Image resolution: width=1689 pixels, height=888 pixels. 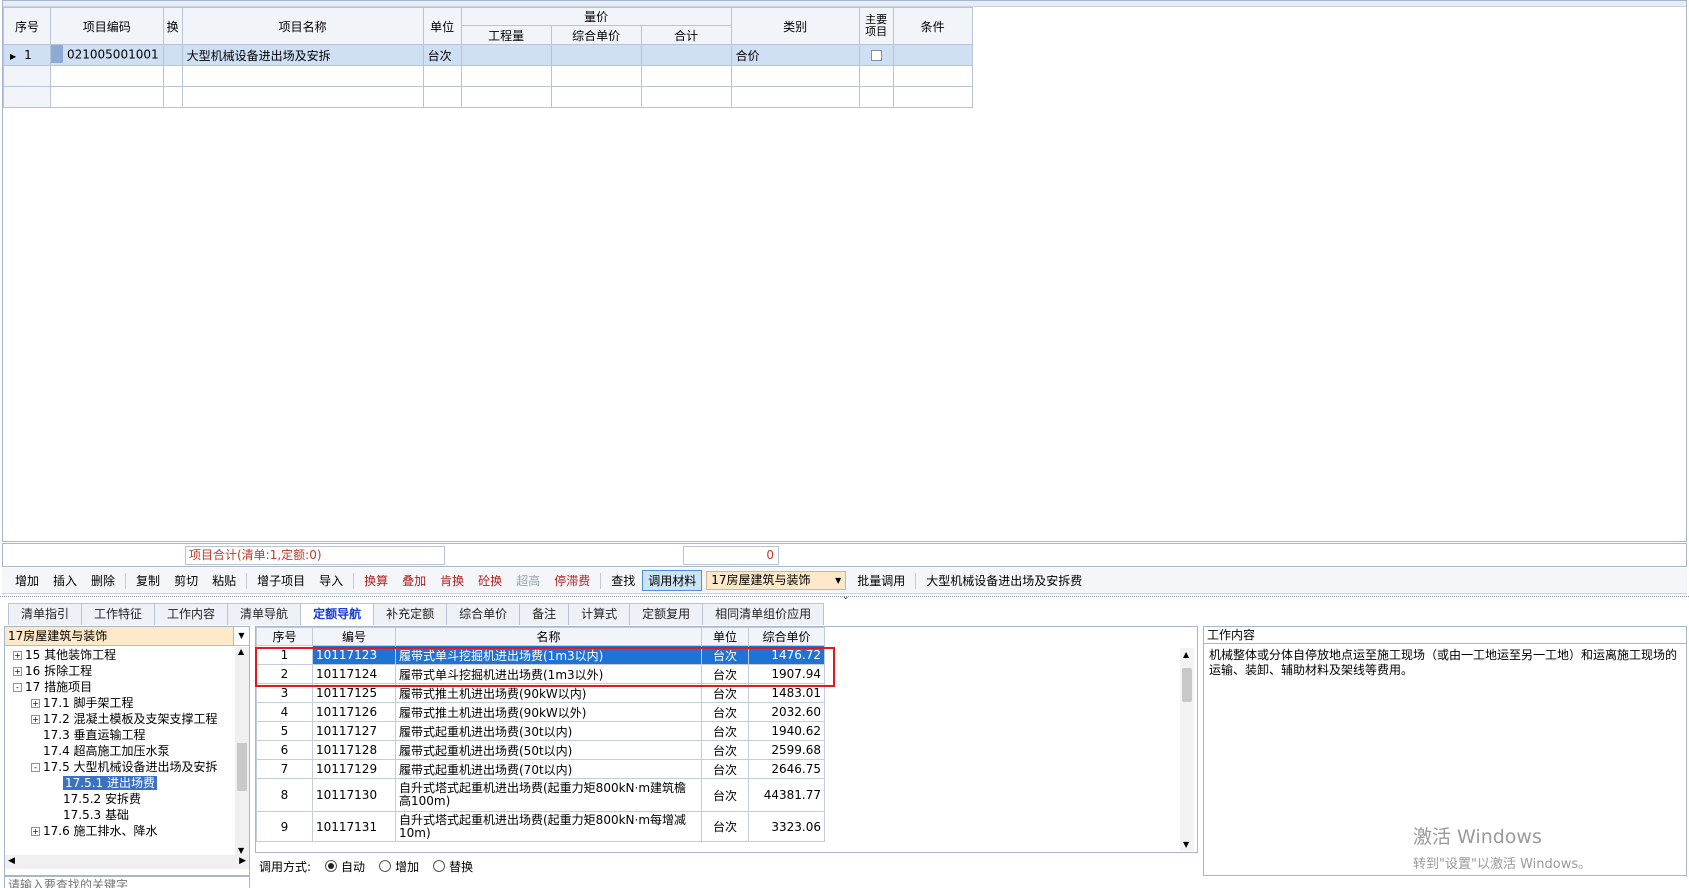 I want to click on tree-node: +17.2 混凝土模板及支架支撑工程, so click(x=120, y=719).